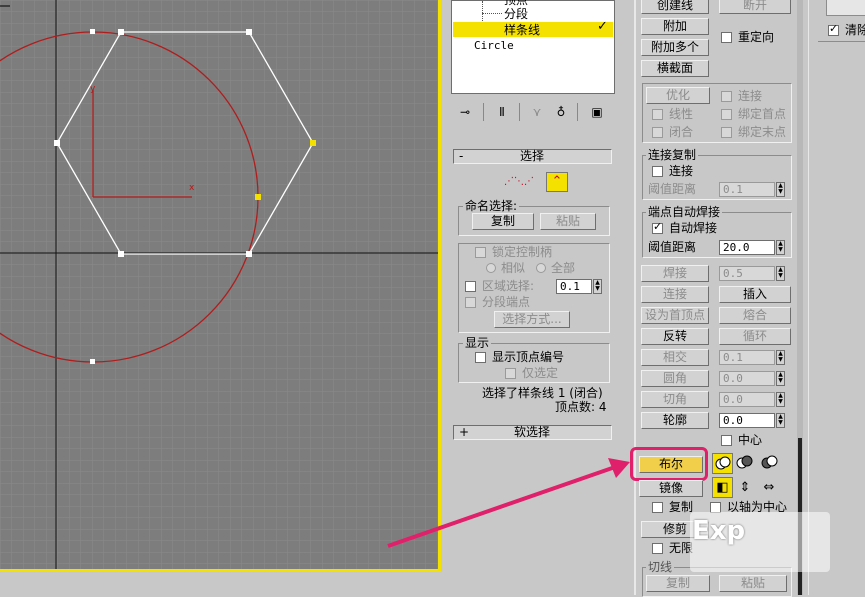 The image size is (865, 597). What do you see at coordinates (833, 29) in the screenshot?
I see `clear-checkbox` at bounding box center [833, 29].